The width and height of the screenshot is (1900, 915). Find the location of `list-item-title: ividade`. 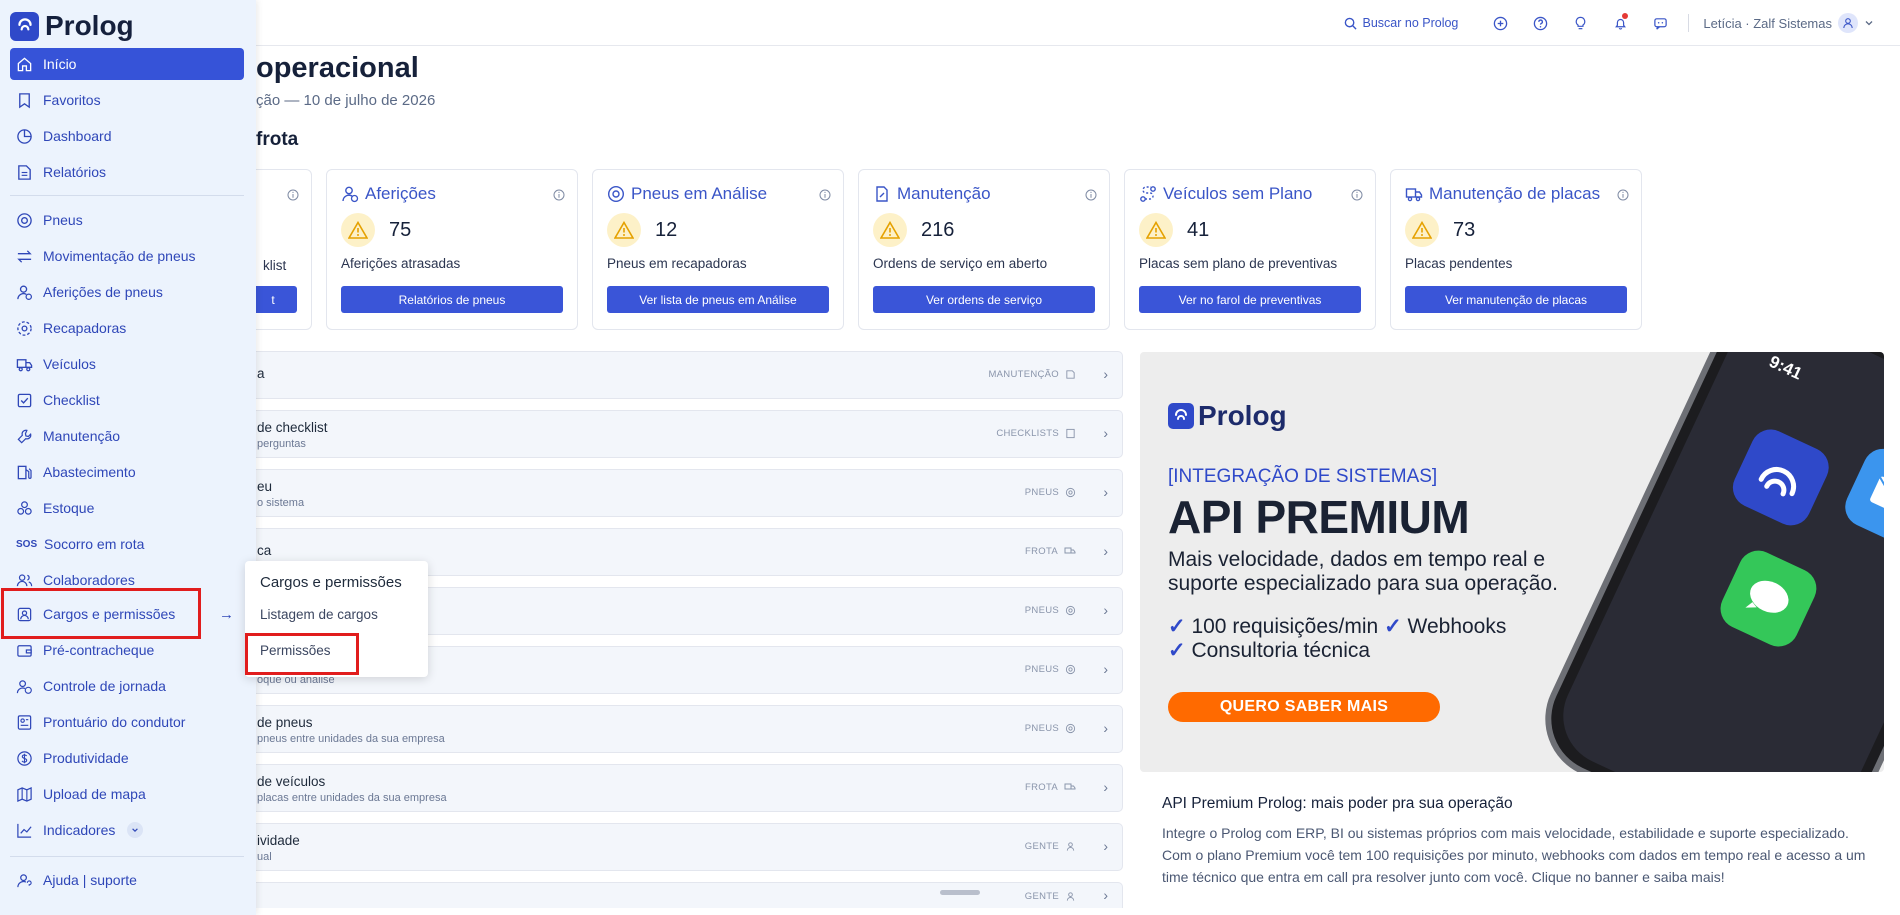

list-item-title: ividade is located at coordinates (278, 840).